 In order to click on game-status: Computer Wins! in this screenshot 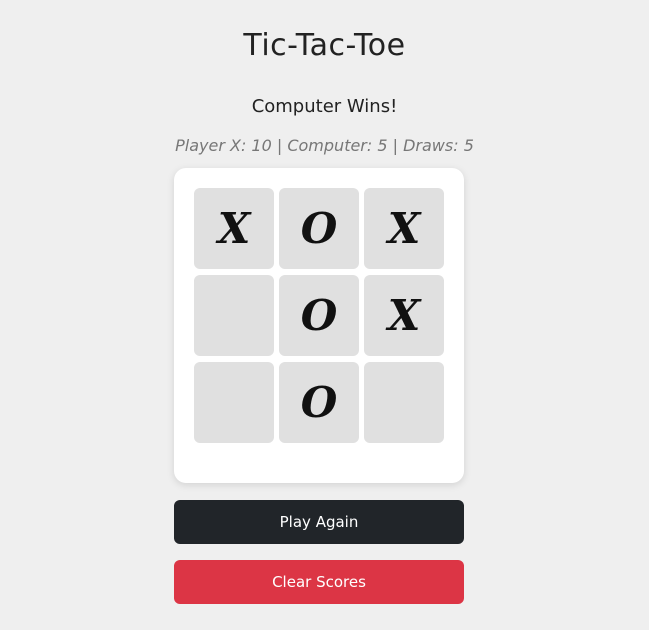, I will do `click(324, 106)`.